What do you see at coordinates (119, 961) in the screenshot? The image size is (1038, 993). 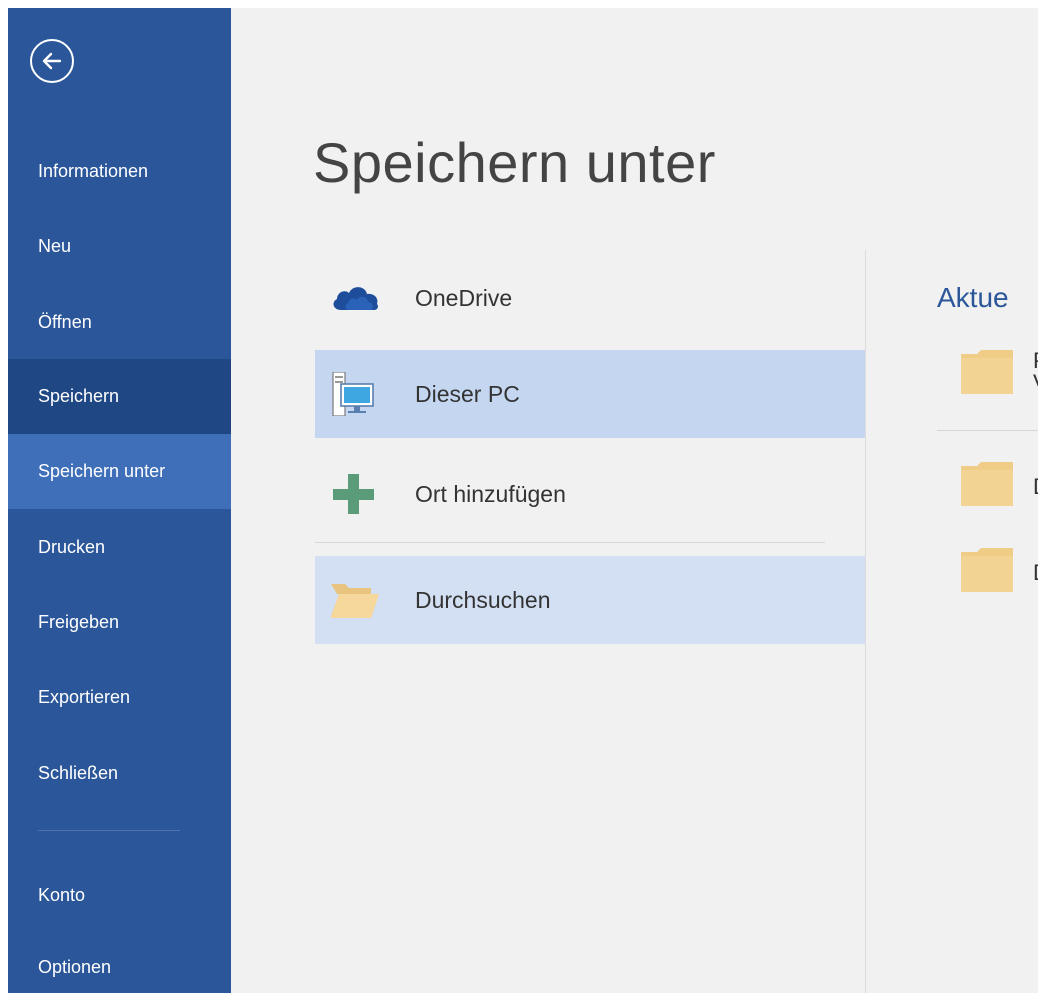 I see `nav-item-optionen: Optionen` at bounding box center [119, 961].